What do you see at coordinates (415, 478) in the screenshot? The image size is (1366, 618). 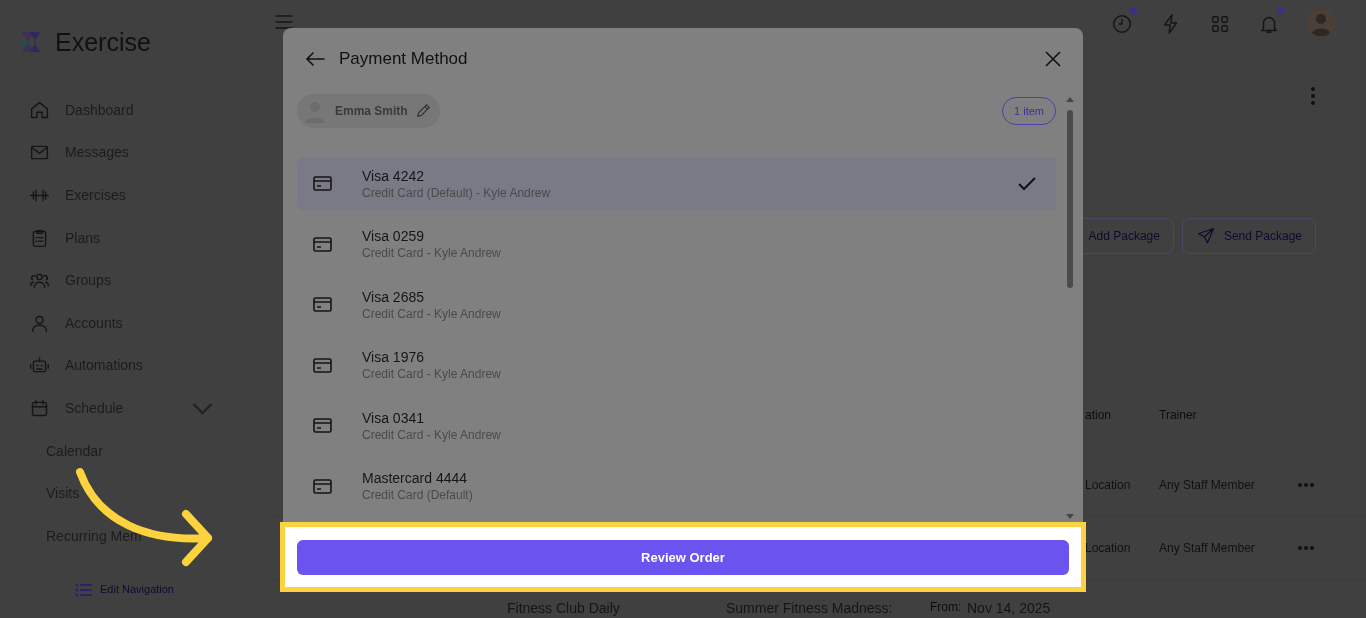 I see `card-name: Mastercard 4444` at bounding box center [415, 478].